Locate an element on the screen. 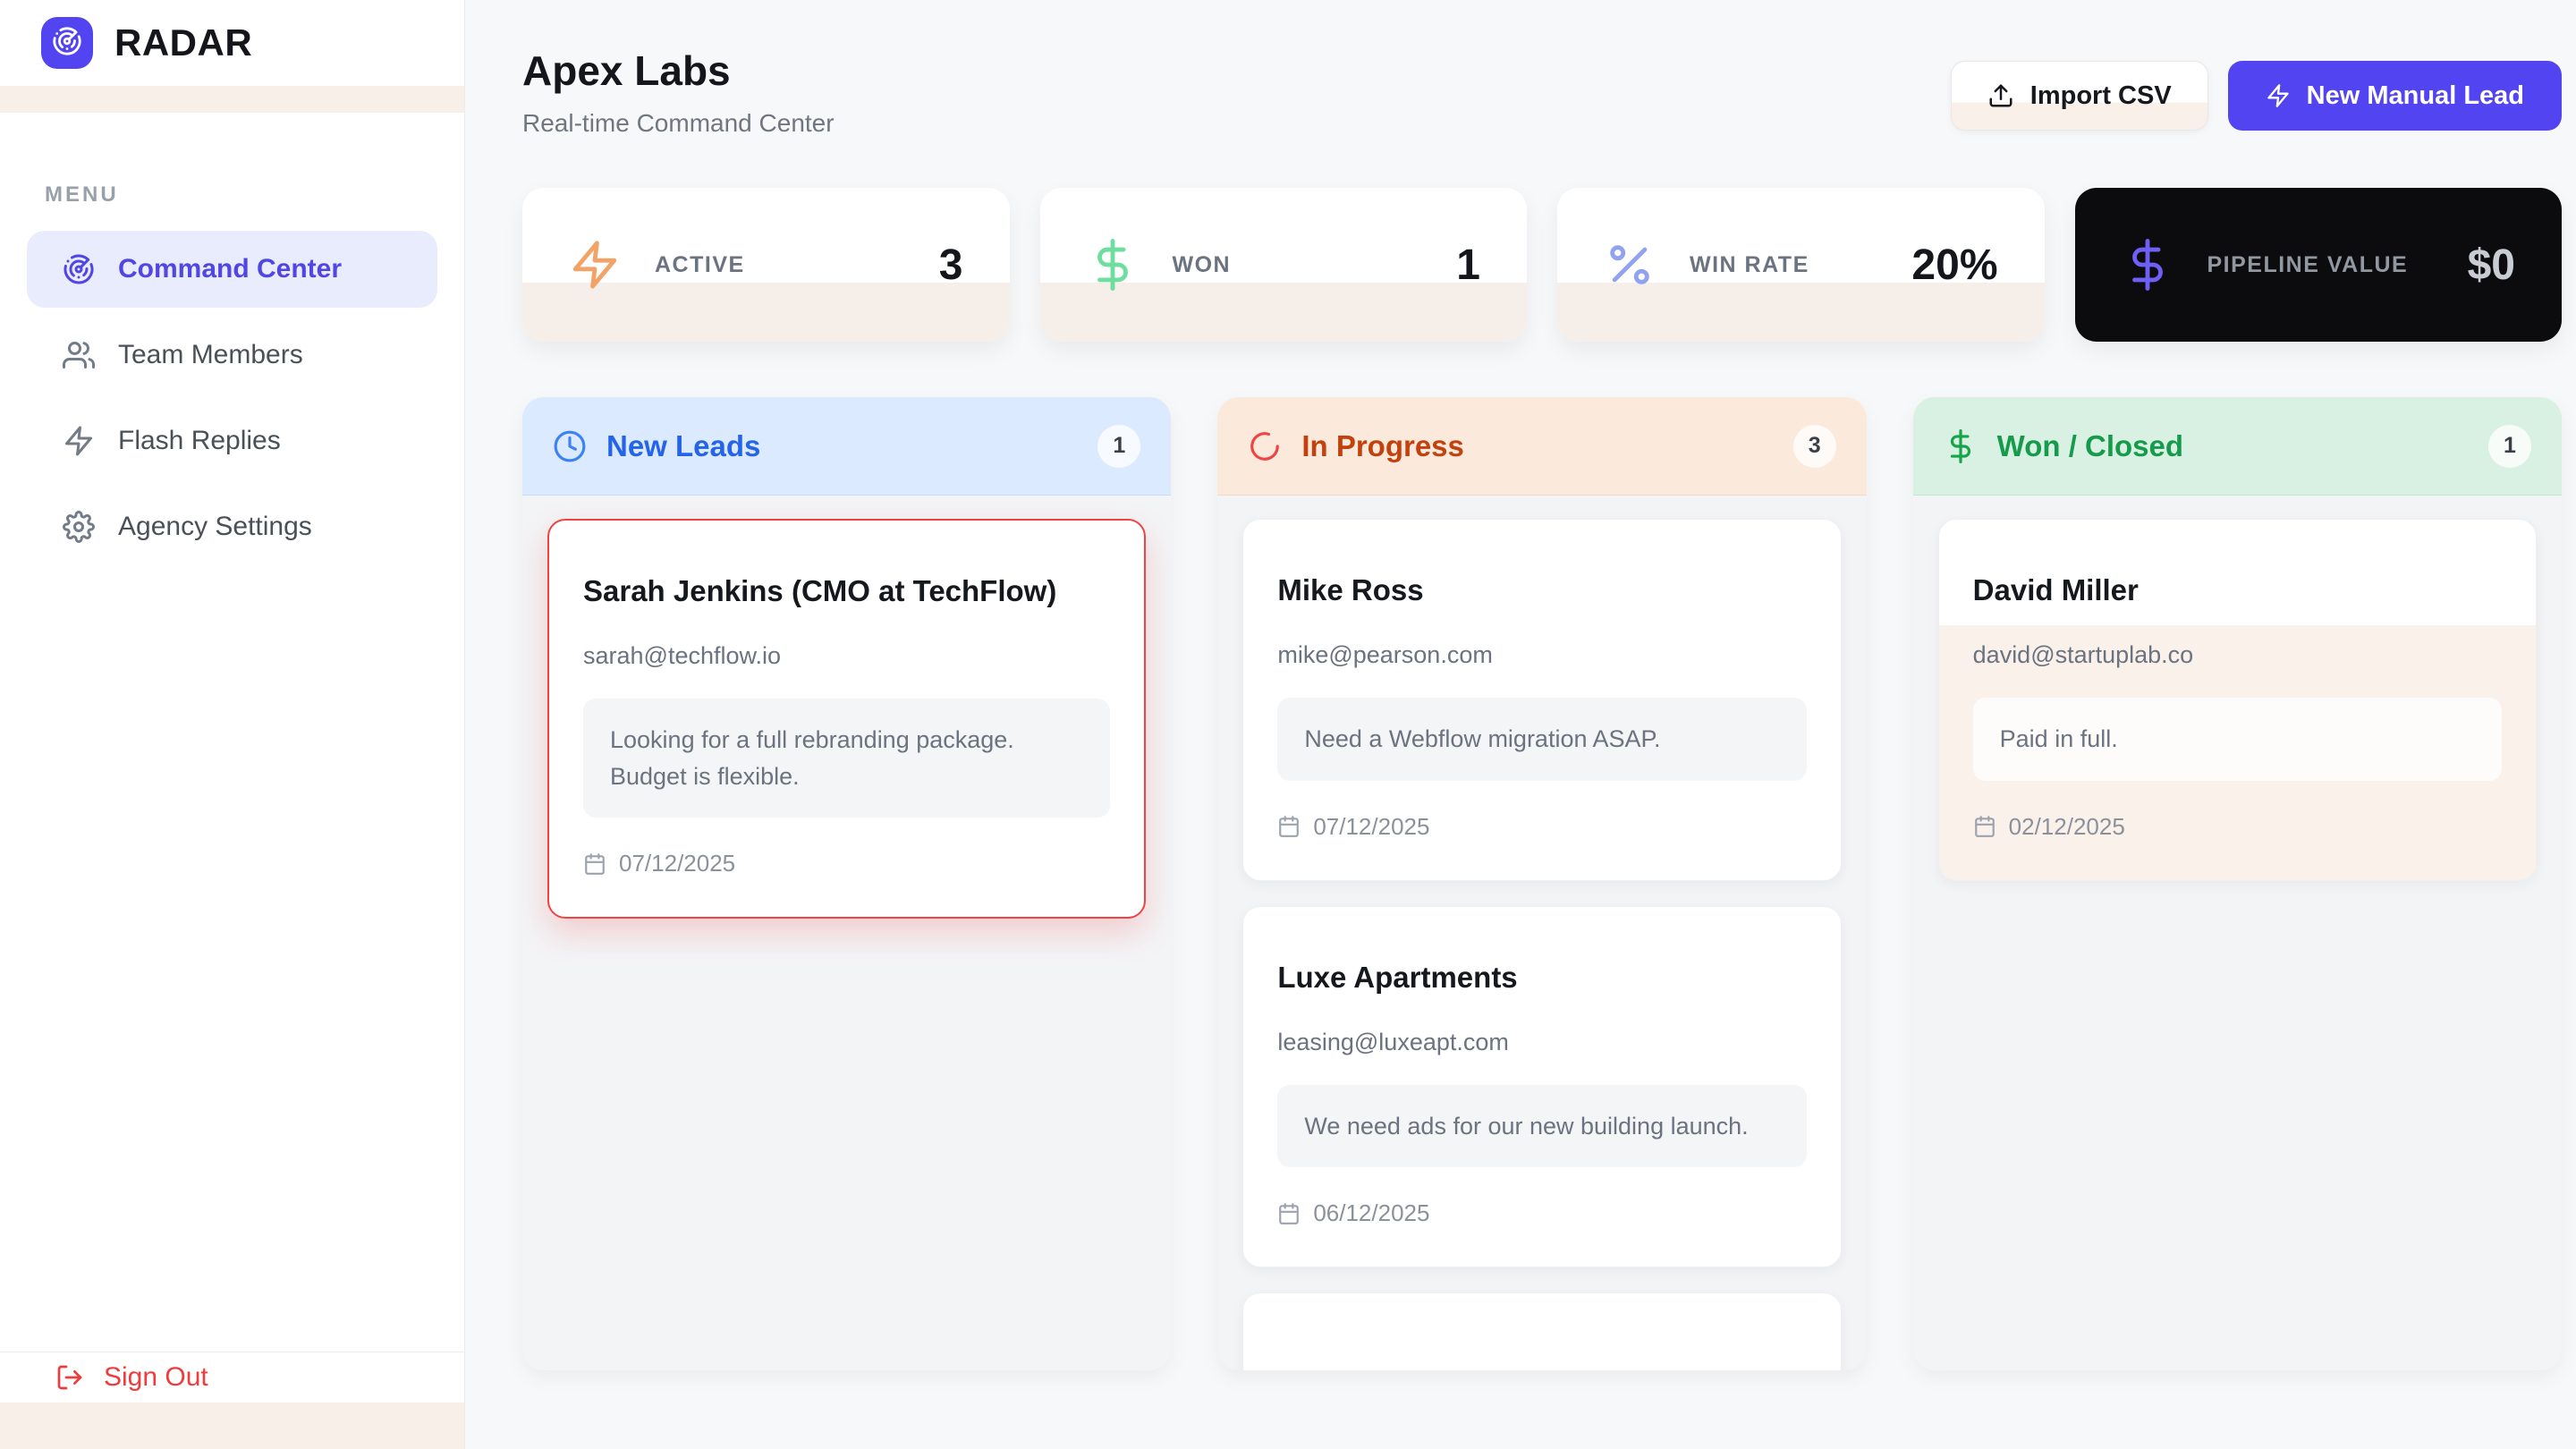  sidebar-item-label: Team Members is located at coordinates (210, 354).